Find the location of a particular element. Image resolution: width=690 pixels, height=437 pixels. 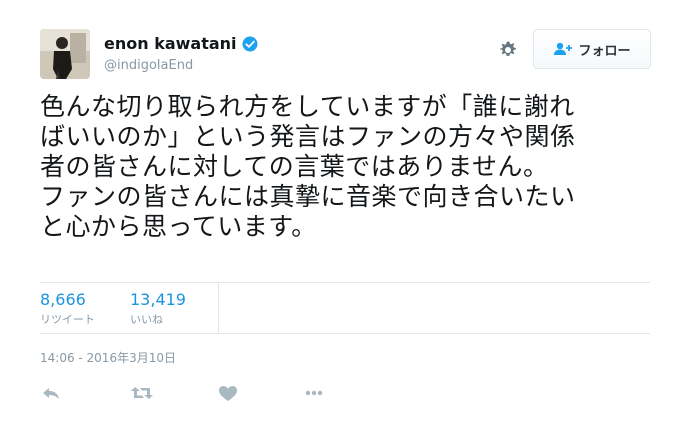

more-button is located at coordinates (314, 393).